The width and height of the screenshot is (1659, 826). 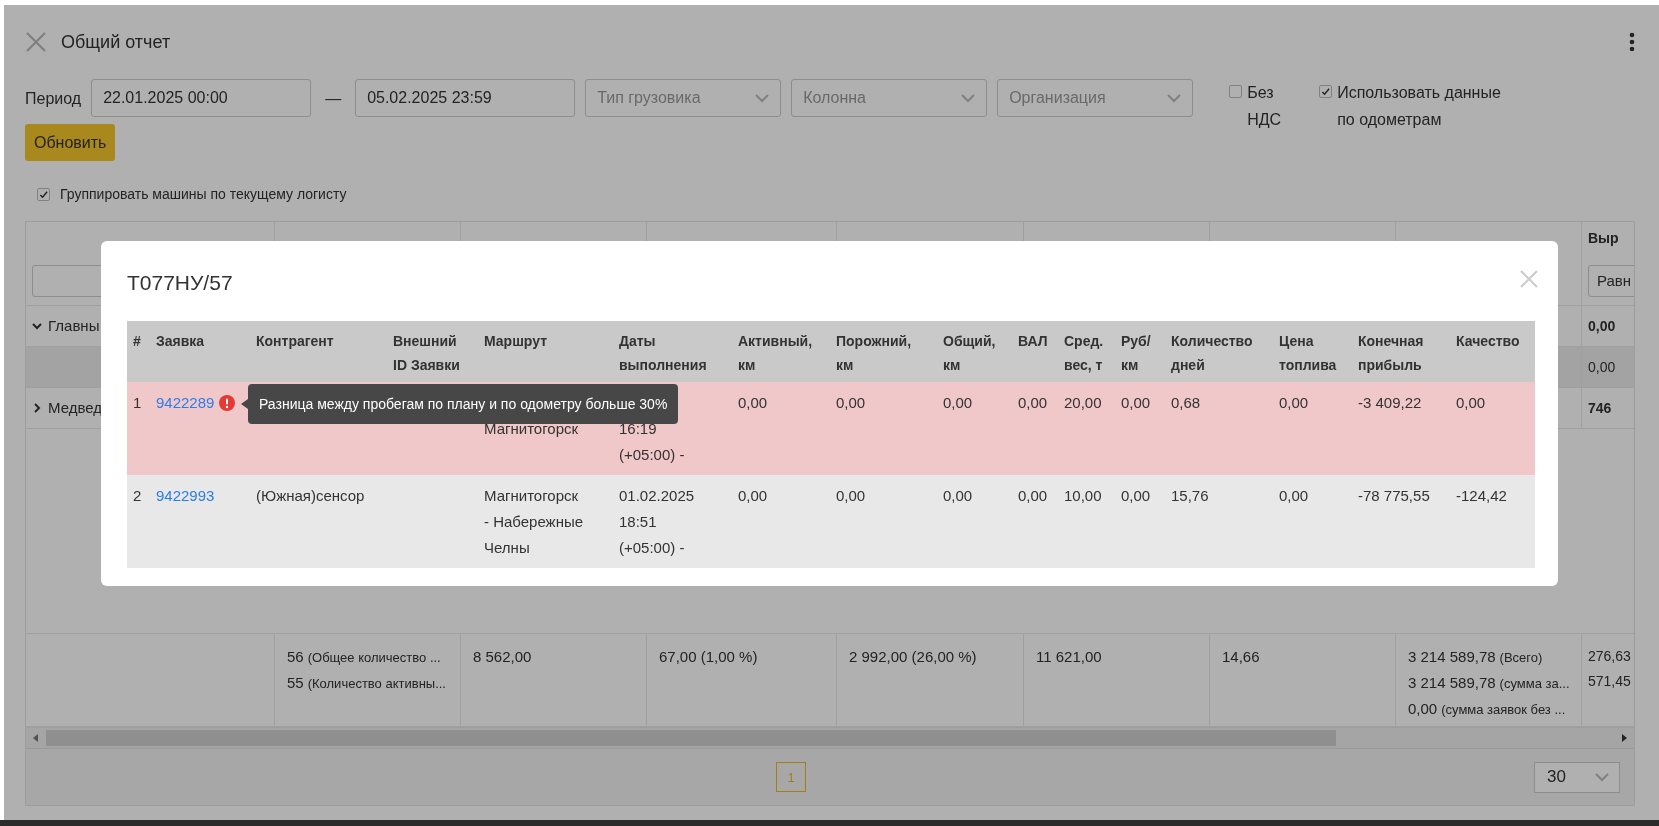 What do you see at coordinates (1609, 656) in the screenshot?
I see `total-value: 276,63` at bounding box center [1609, 656].